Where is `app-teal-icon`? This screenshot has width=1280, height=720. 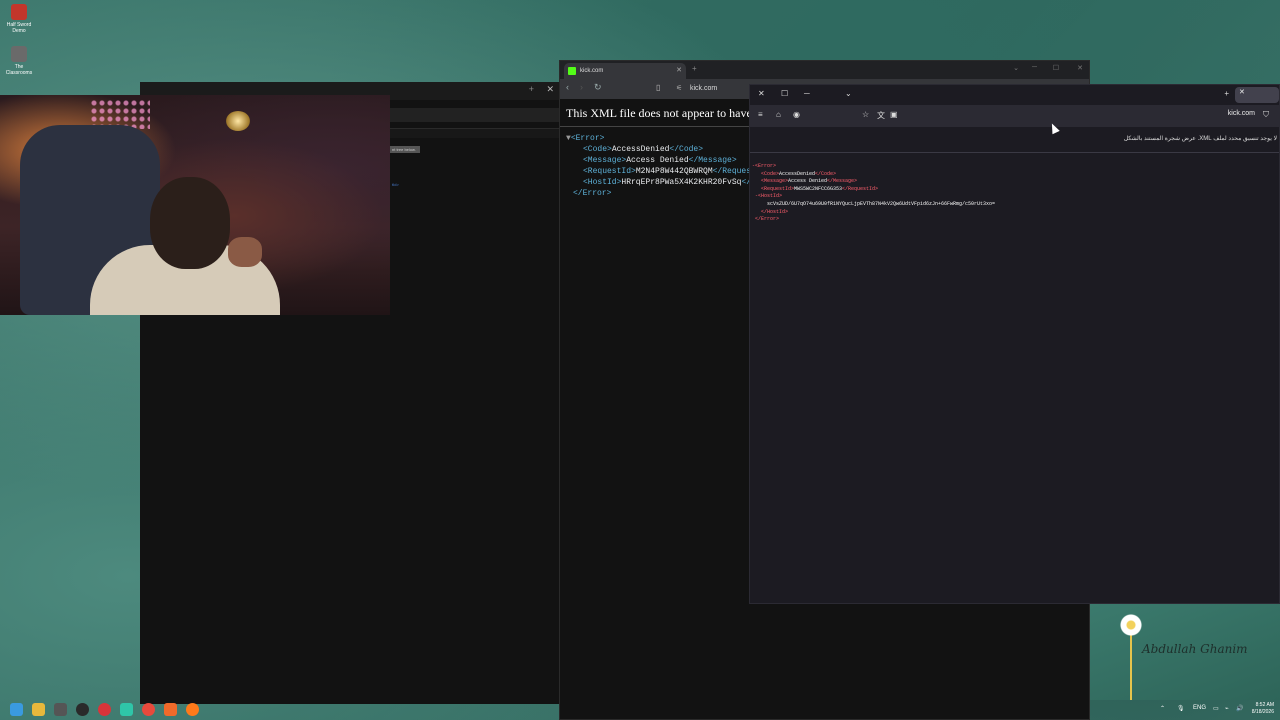 app-teal-icon is located at coordinates (126, 709).